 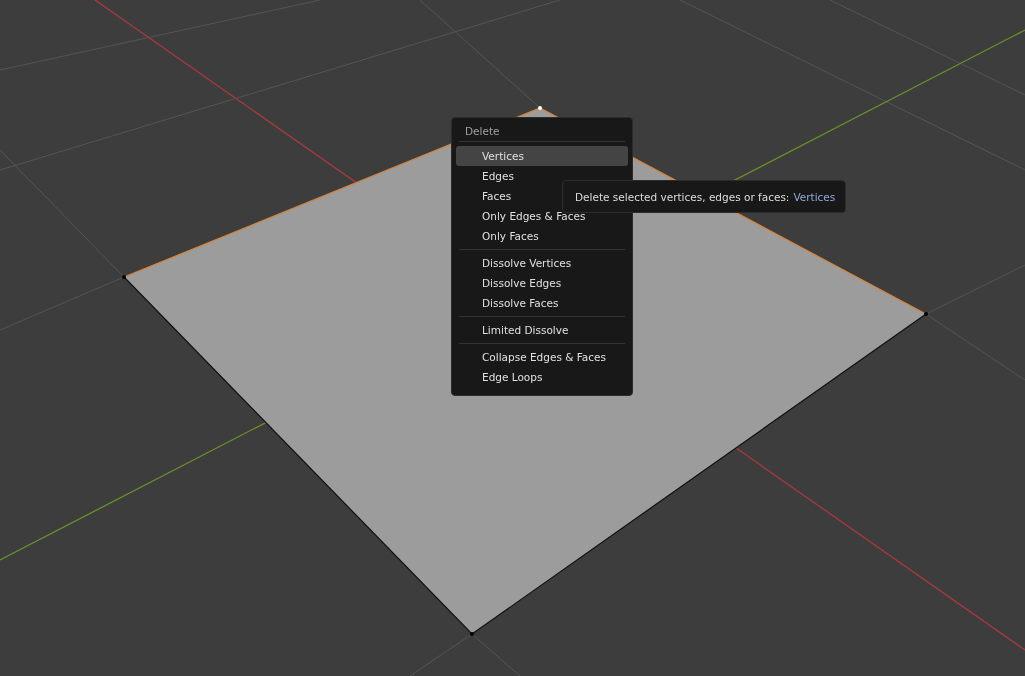 I want to click on menu-item: Edges, so click(x=542, y=176).